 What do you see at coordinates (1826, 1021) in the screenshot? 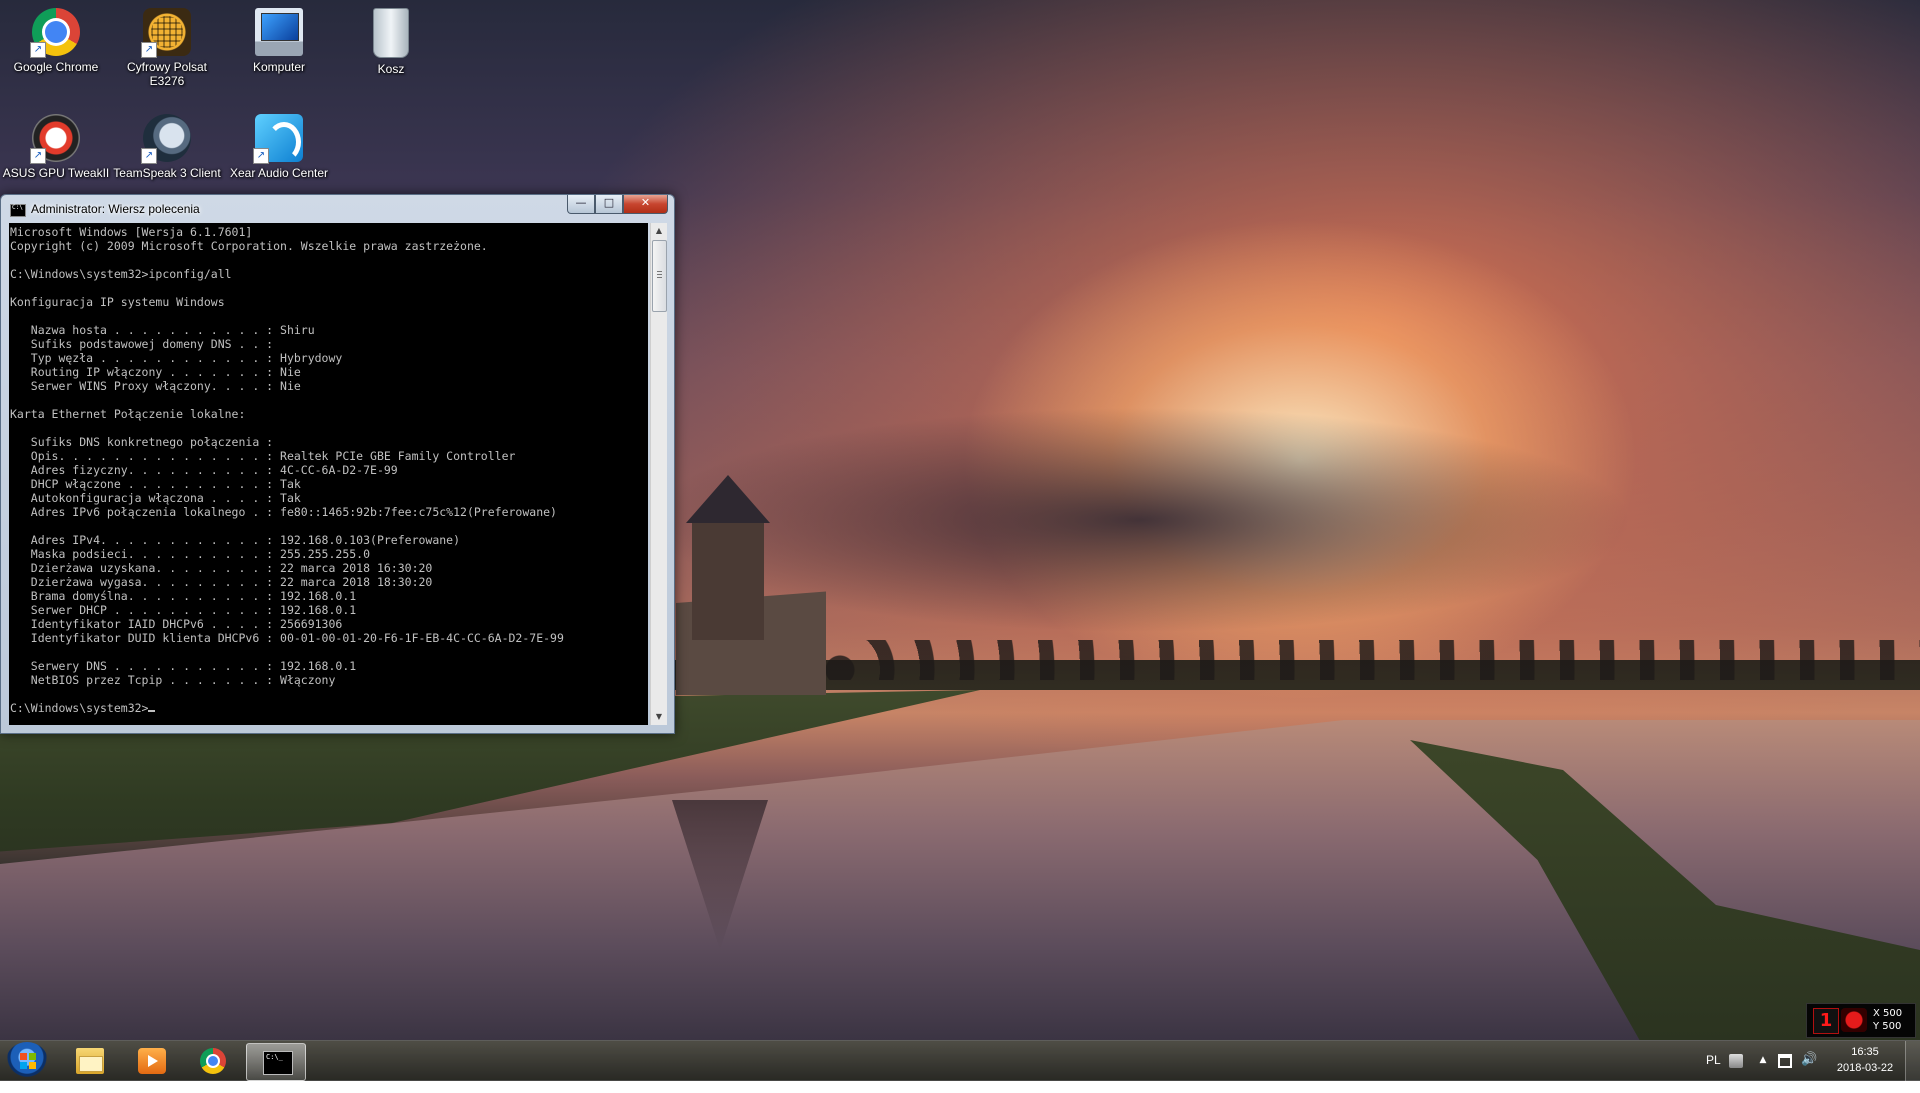
I see `bloody-logo-icon: 1` at bounding box center [1826, 1021].